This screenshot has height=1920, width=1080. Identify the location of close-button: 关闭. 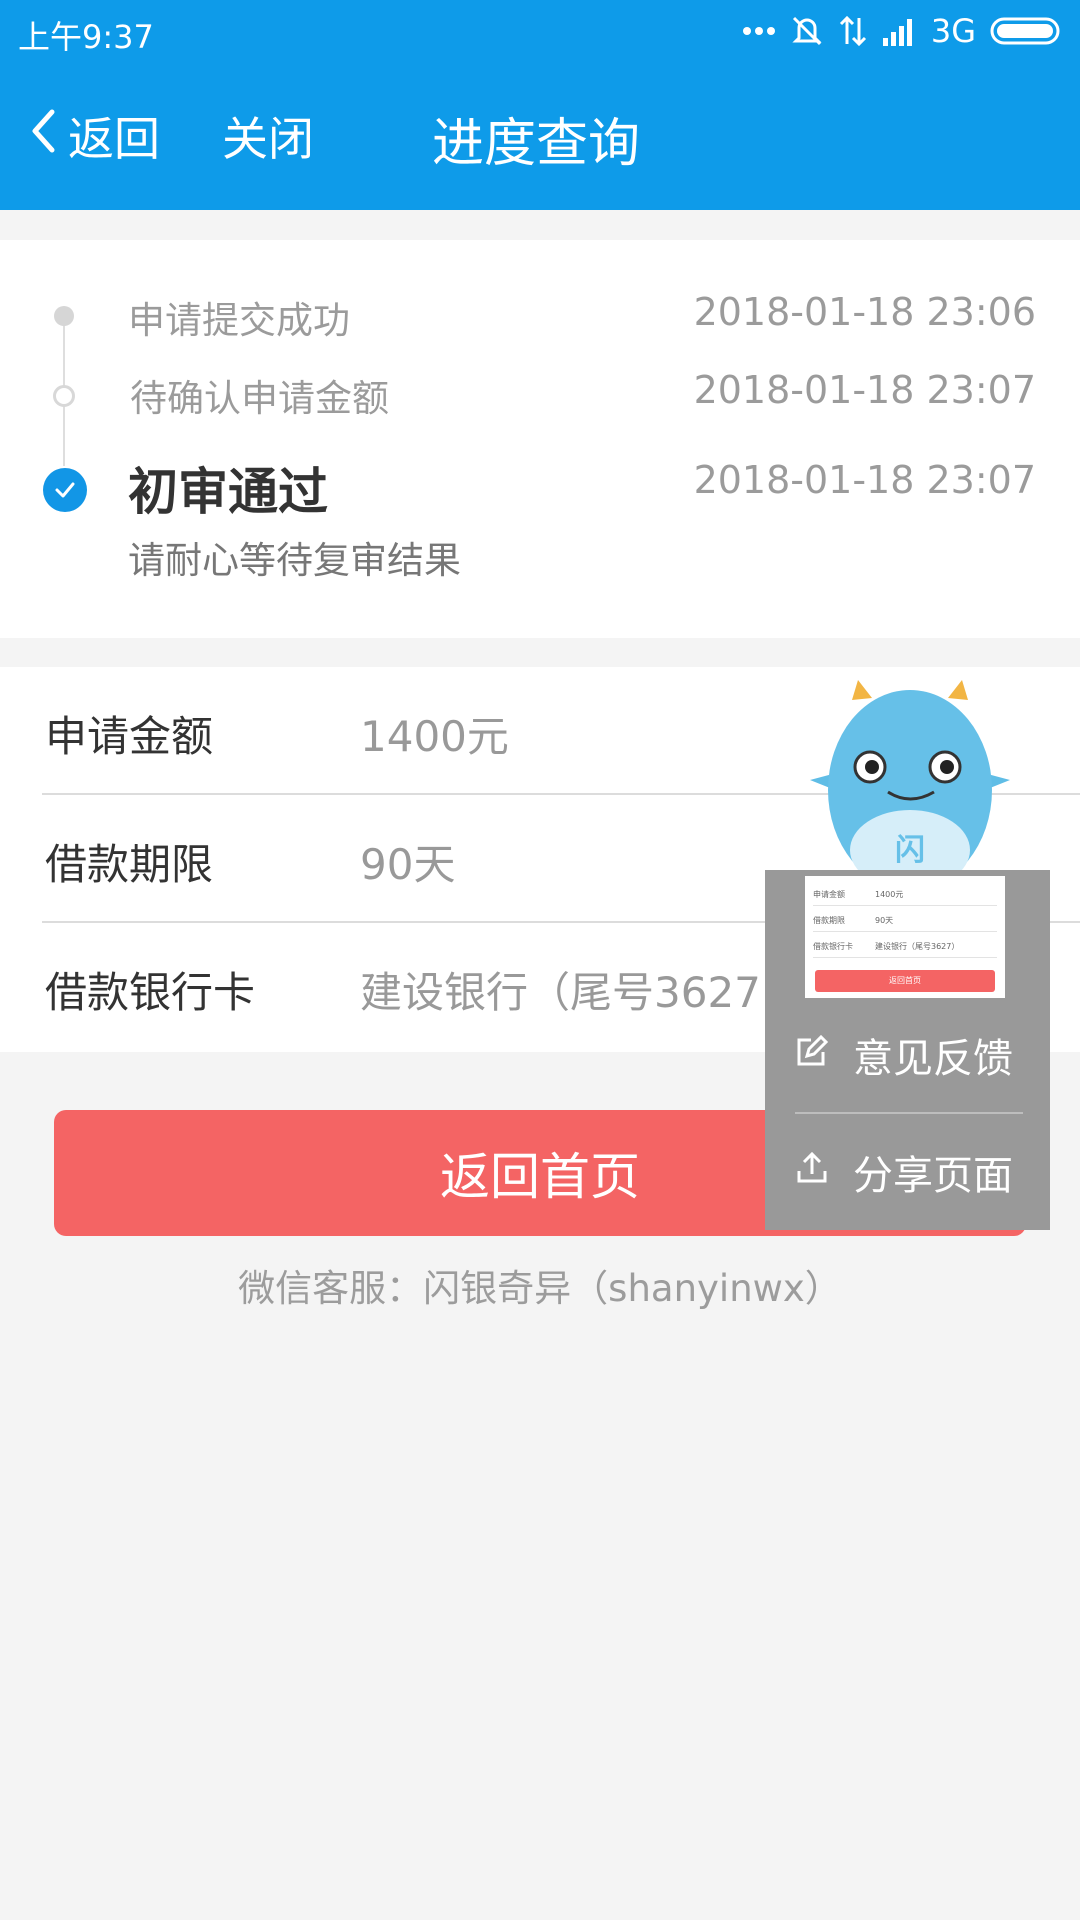
(268, 136).